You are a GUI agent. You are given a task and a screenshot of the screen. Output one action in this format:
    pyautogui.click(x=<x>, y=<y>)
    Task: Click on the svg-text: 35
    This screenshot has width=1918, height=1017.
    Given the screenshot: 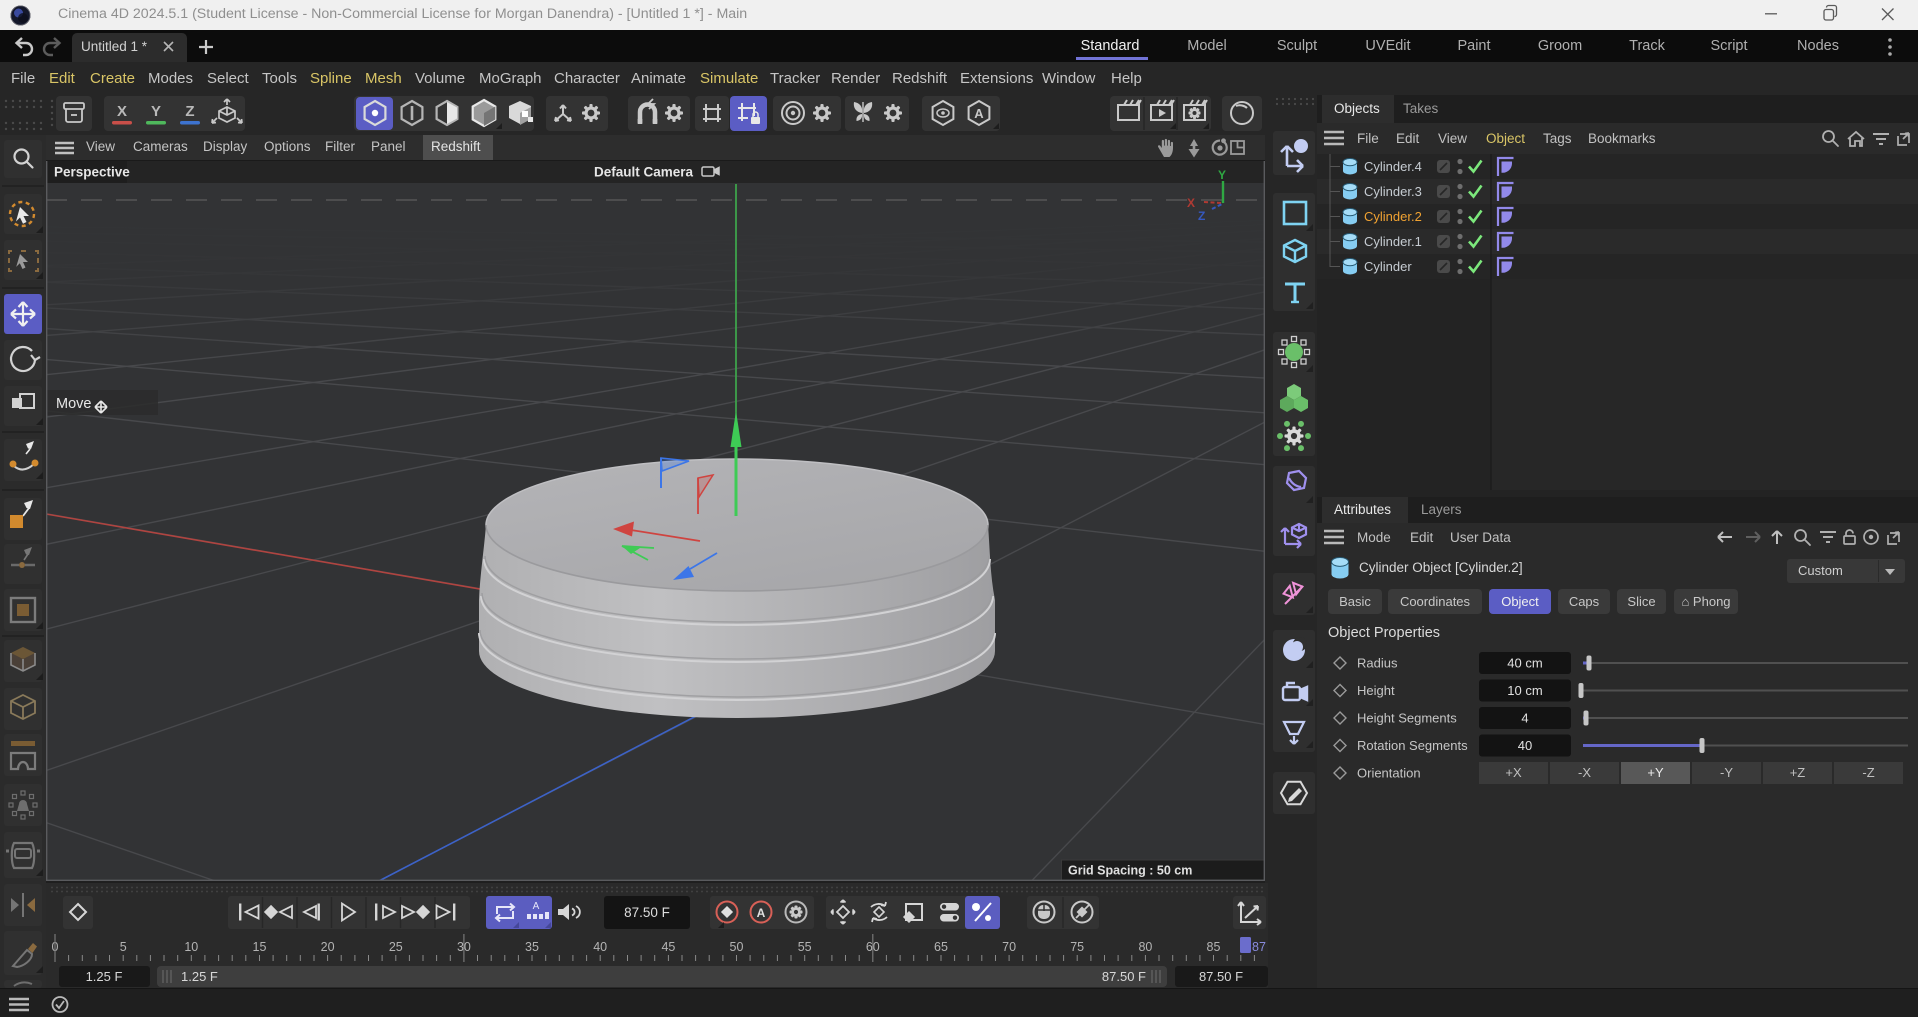 What is the action you would take?
    pyautogui.click(x=532, y=947)
    